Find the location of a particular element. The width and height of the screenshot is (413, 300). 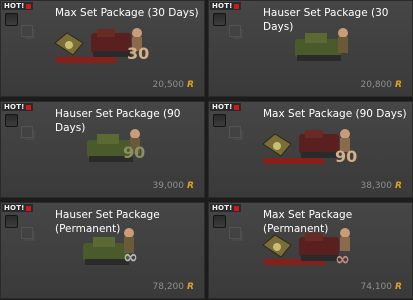

package-title: Max Set Package (30 Days) is located at coordinates (127, 13).